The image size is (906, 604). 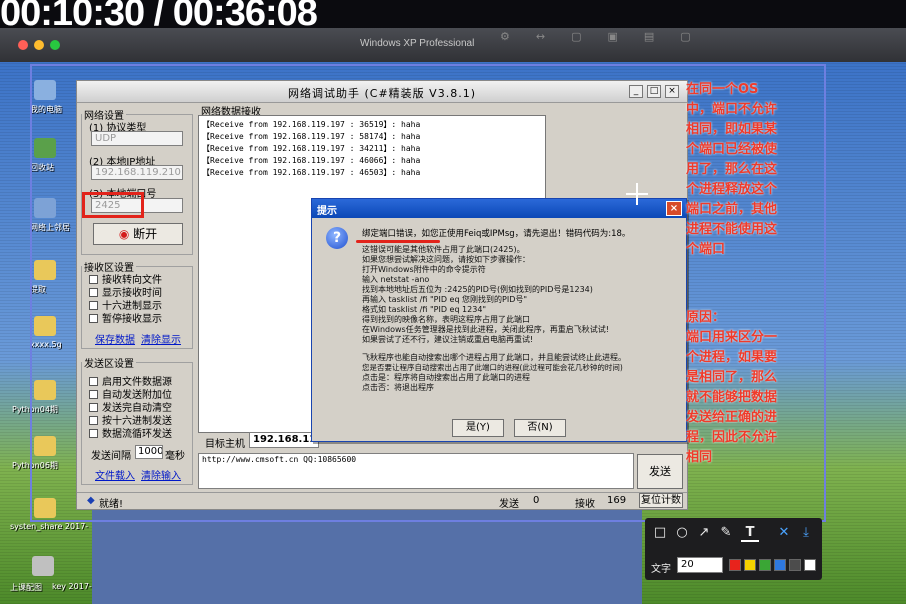 What do you see at coordinates (45, 208) in the screenshot?
I see `network-icon` at bounding box center [45, 208].